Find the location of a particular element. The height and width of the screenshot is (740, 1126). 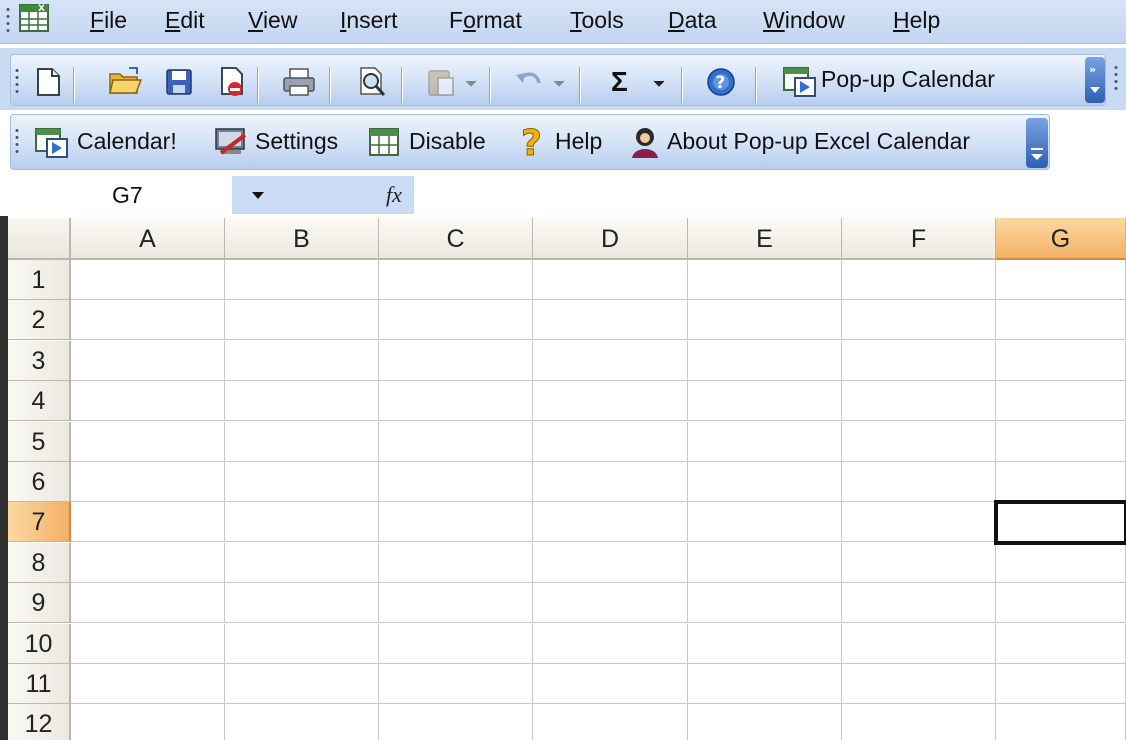

menu-format: Format is located at coordinates (485, 20).